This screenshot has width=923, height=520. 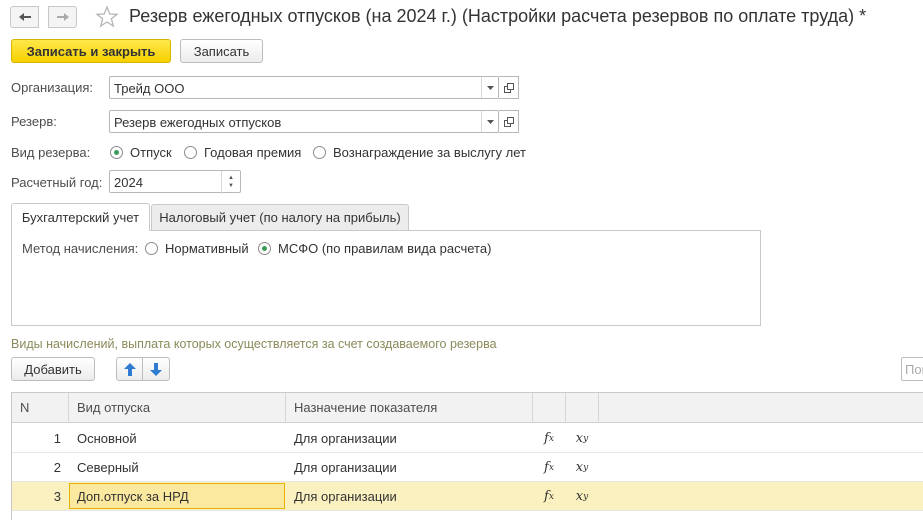 I want to click on reserve-dropdown-button, so click(x=489, y=121).